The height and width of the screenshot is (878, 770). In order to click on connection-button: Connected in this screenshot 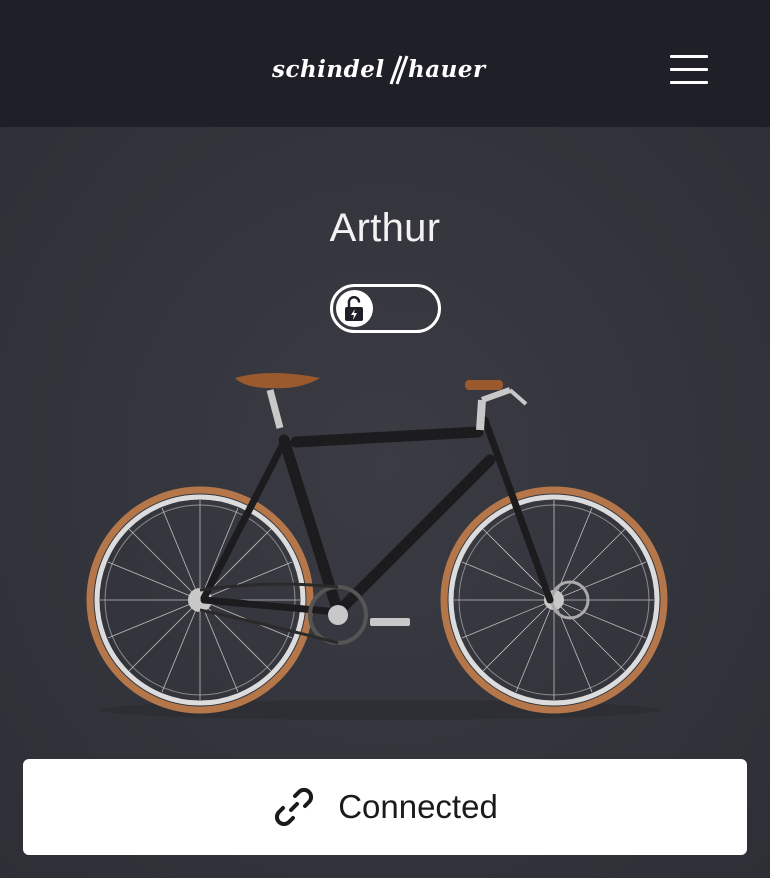, I will do `click(385, 807)`.